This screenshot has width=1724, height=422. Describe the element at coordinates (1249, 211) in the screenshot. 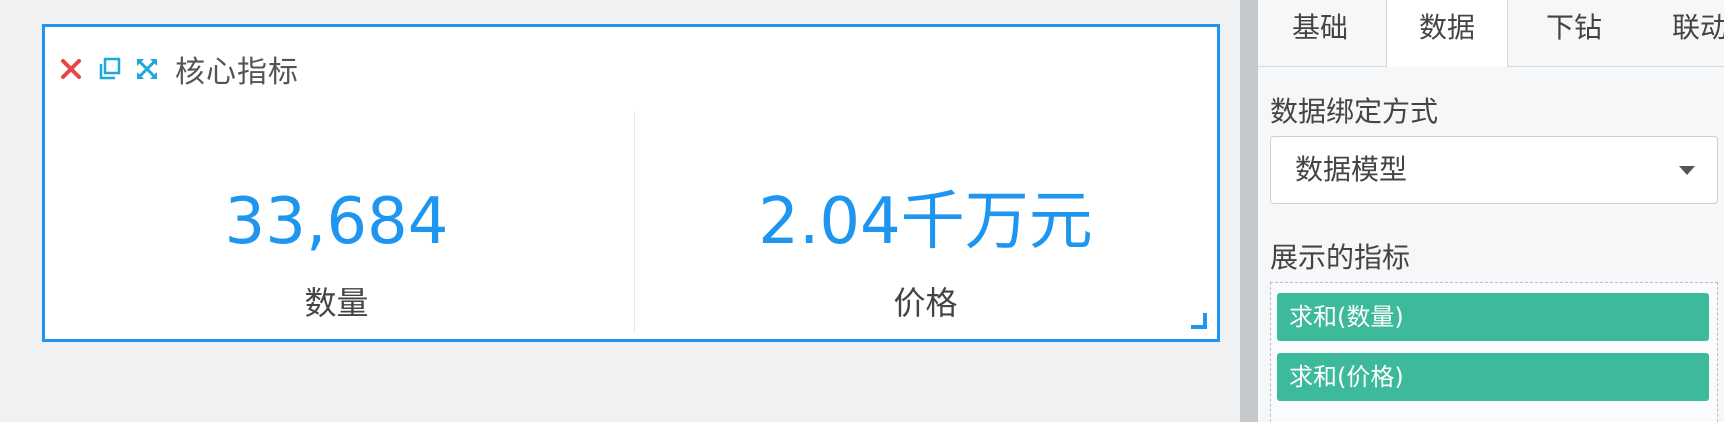

I see `panel-splitter` at that location.